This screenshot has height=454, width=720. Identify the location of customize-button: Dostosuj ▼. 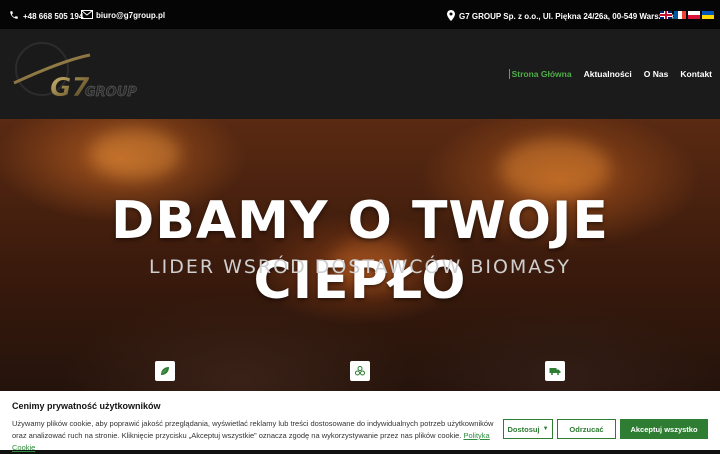
(528, 429).